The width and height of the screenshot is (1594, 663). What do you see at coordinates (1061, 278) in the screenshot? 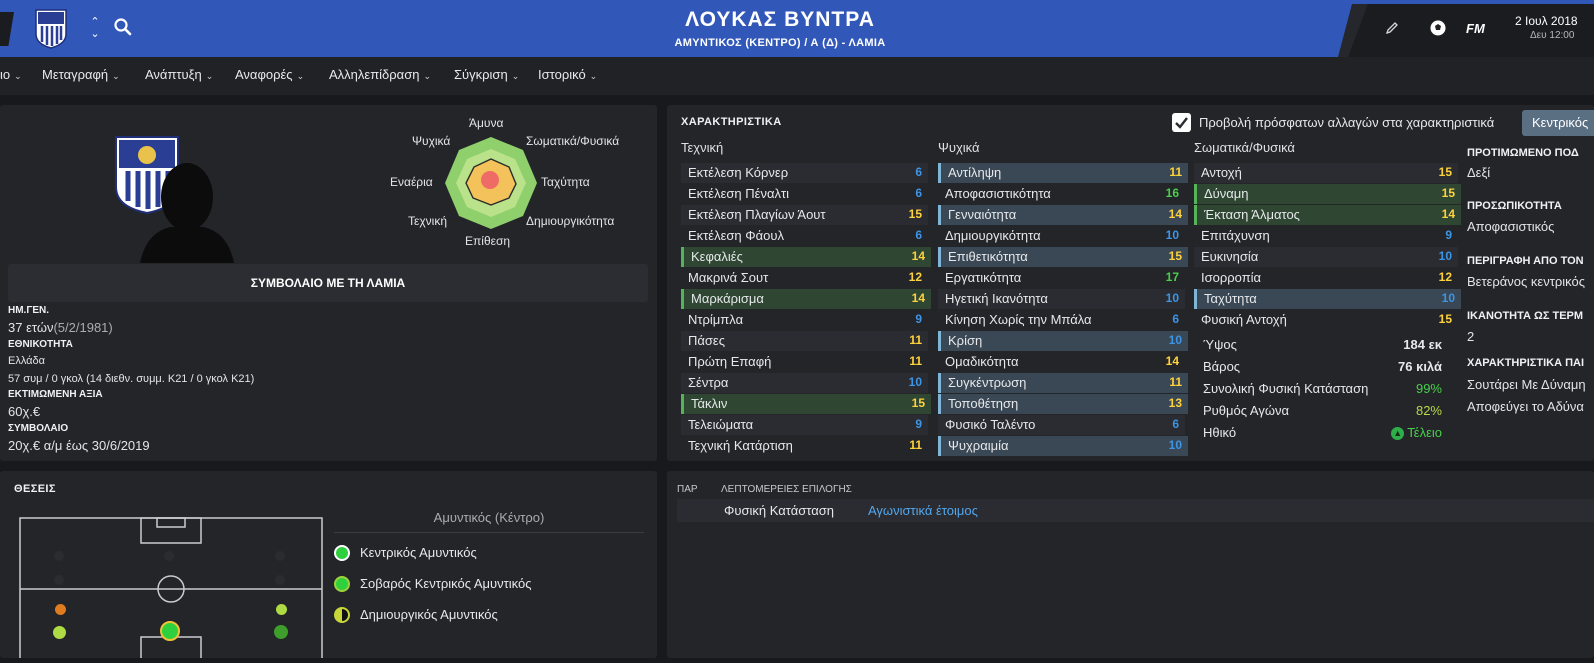
I see `attribute-row: Εργατικότητα 17` at bounding box center [1061, 278].